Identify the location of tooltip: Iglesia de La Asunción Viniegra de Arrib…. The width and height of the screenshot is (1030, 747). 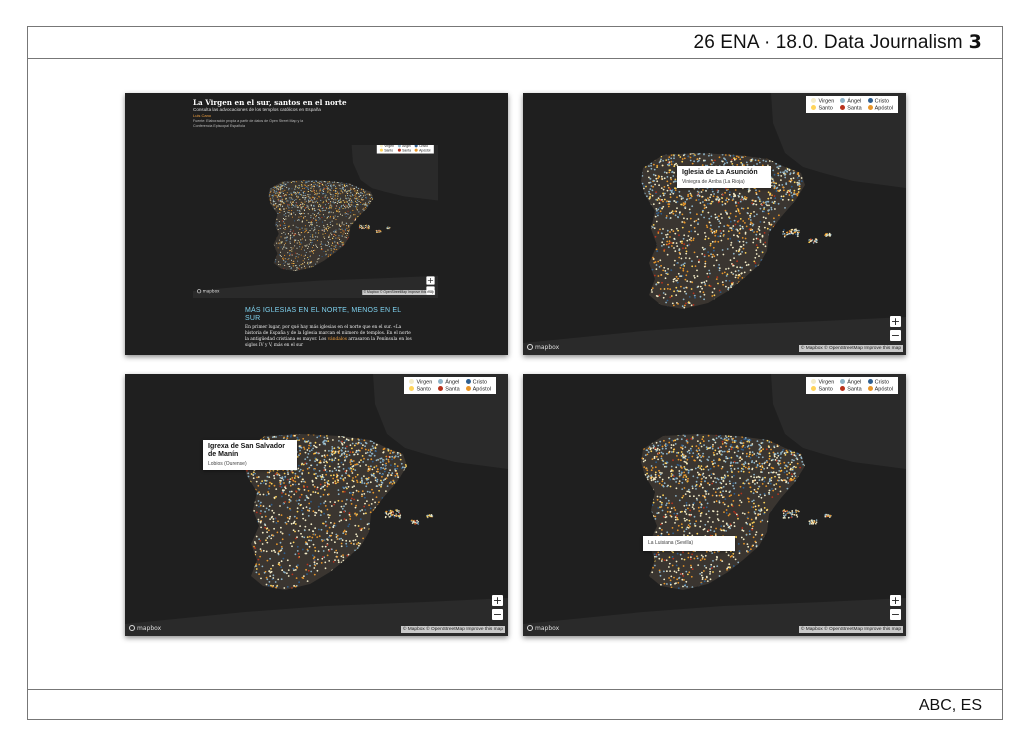
(724, 177).